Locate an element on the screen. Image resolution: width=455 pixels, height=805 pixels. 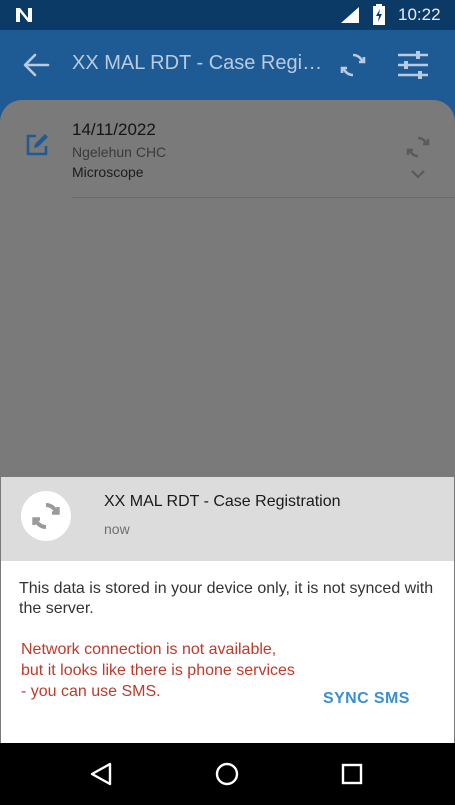
sheet-title: XX MAL RDT - Case Registration is located at coordinates (222, 501).